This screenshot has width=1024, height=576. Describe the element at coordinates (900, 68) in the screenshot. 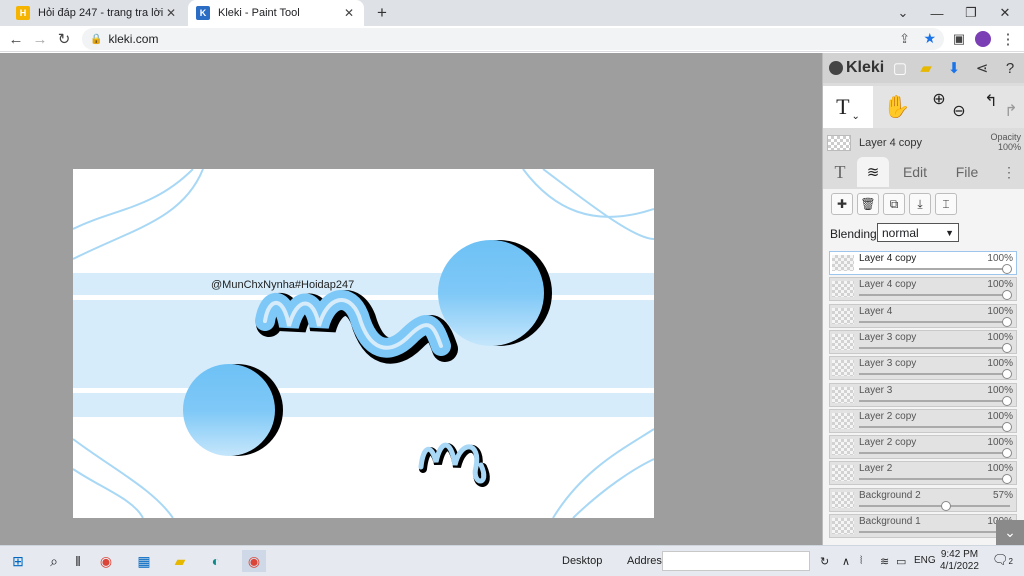

I see `new-image-icon: ▢` at that location.